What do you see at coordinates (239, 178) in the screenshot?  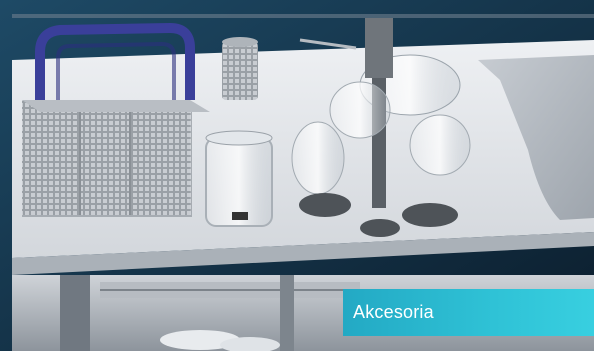 I see `bottle-holder-icon` at bounding box center [239, 178].